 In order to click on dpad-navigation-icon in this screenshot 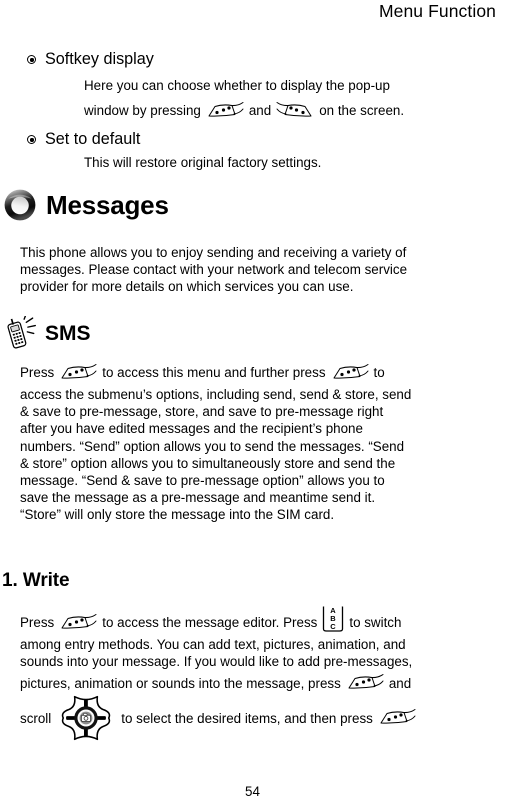, I will do `click(86, 718)`.